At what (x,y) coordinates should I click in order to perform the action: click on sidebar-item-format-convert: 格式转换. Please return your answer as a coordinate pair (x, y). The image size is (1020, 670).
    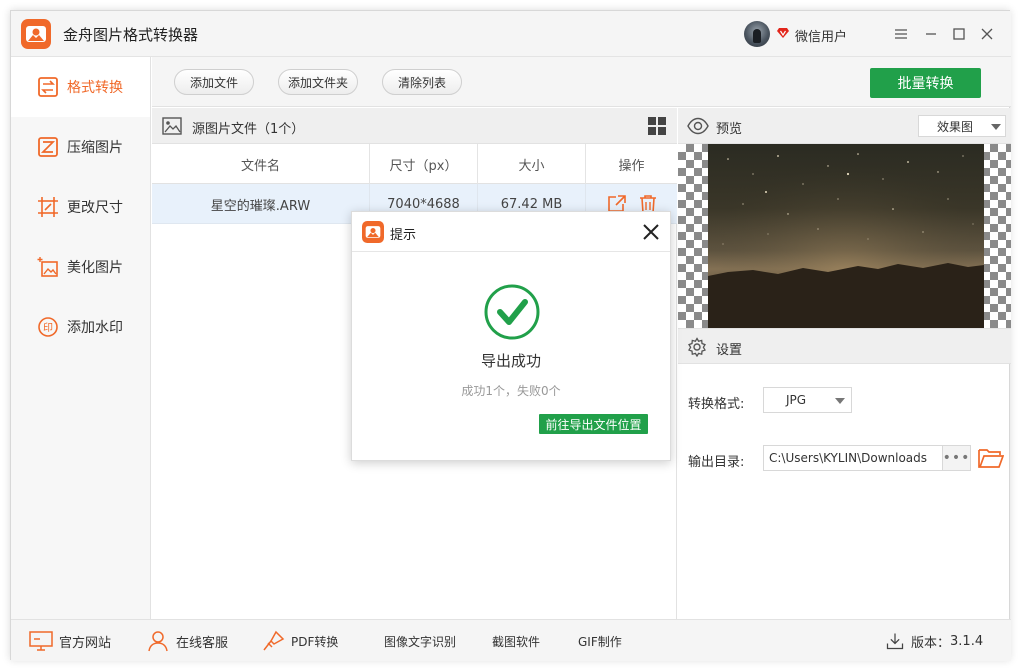
    Looking at the image, I should click on (80, 87).